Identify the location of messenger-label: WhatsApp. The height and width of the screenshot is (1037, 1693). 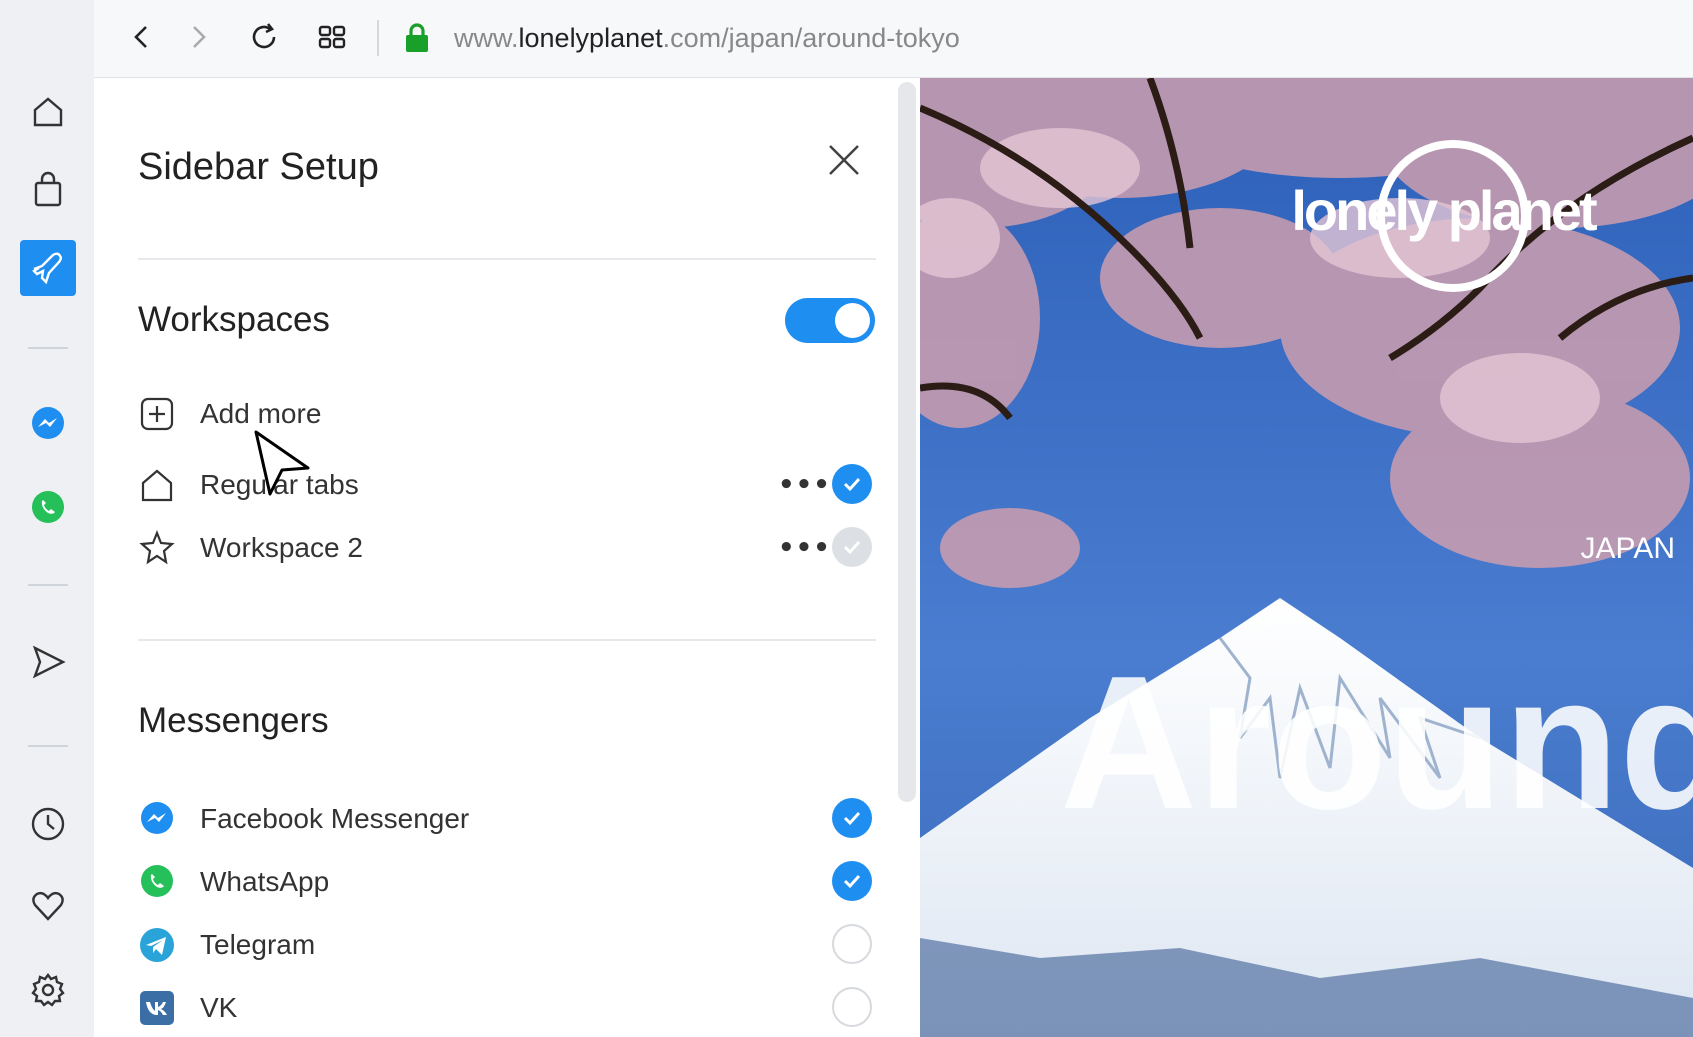
(265, 881).